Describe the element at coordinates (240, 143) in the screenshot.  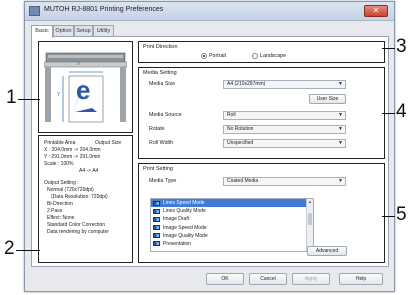
I see `roll-width-value: Unspecified` at that location.